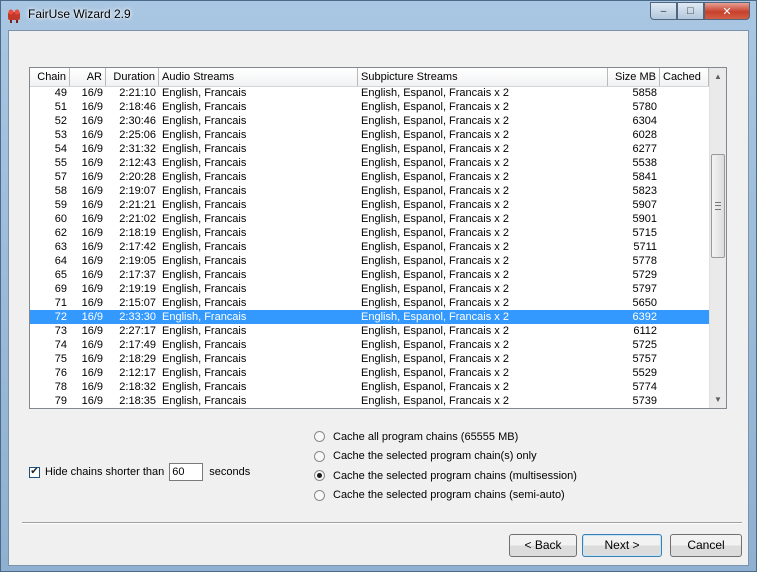 The height and width of the screenshot is (572, 757). I want to click on header-col-cached: Cached, so click(684, 77).